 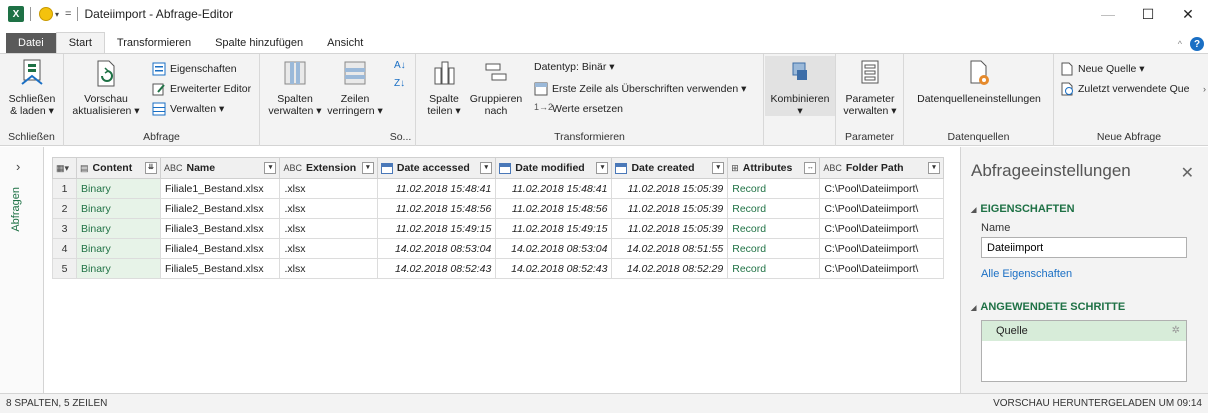 I want to click on cell-accessed: 11.02.2018 15:49:15, so click(x=436, y=228).